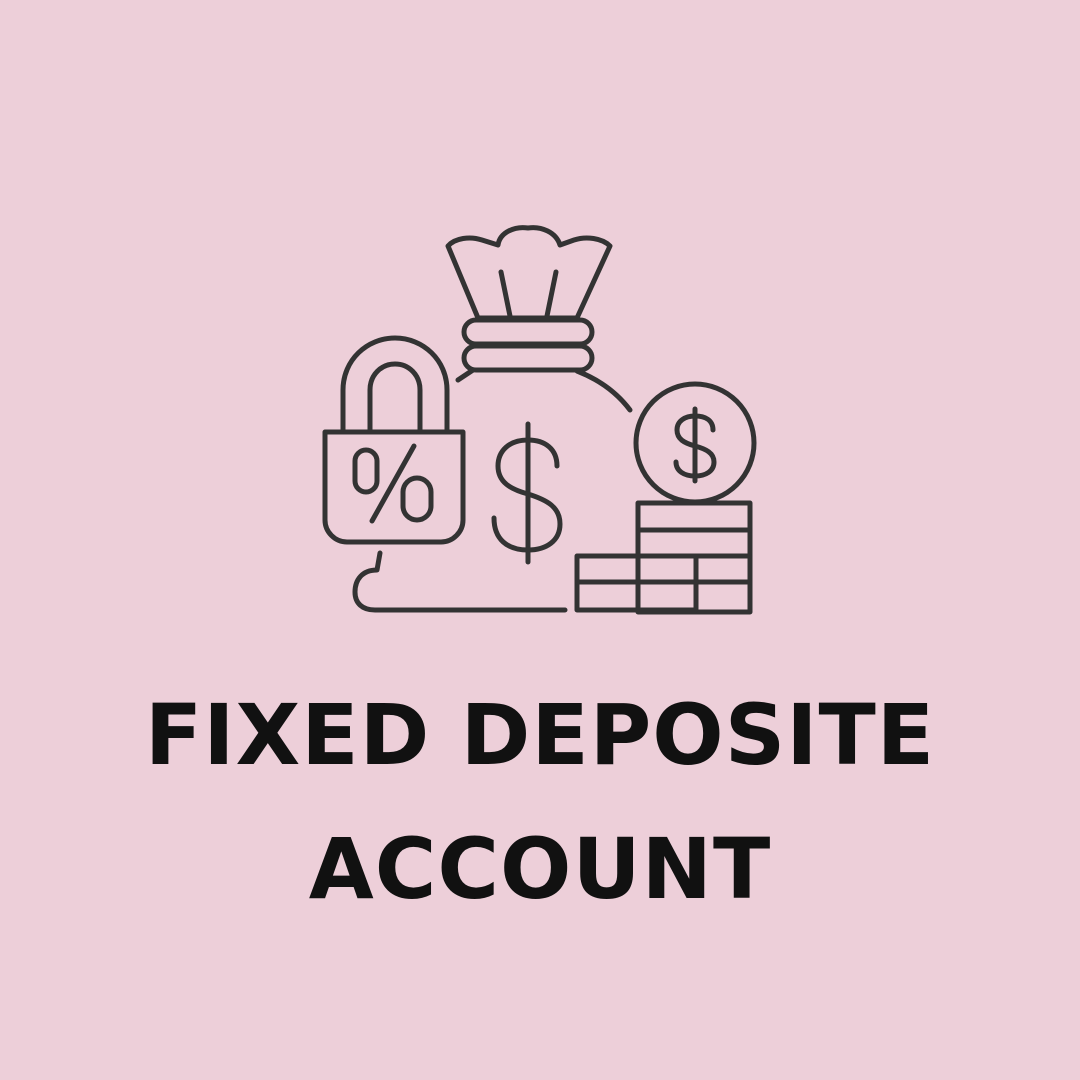 The width and height of the screenshot is (1080, 1080). What do you see at coordinates (665, 498) in the screenshot?
I see `coin-stack-icon` at bounding box center [665, 498].